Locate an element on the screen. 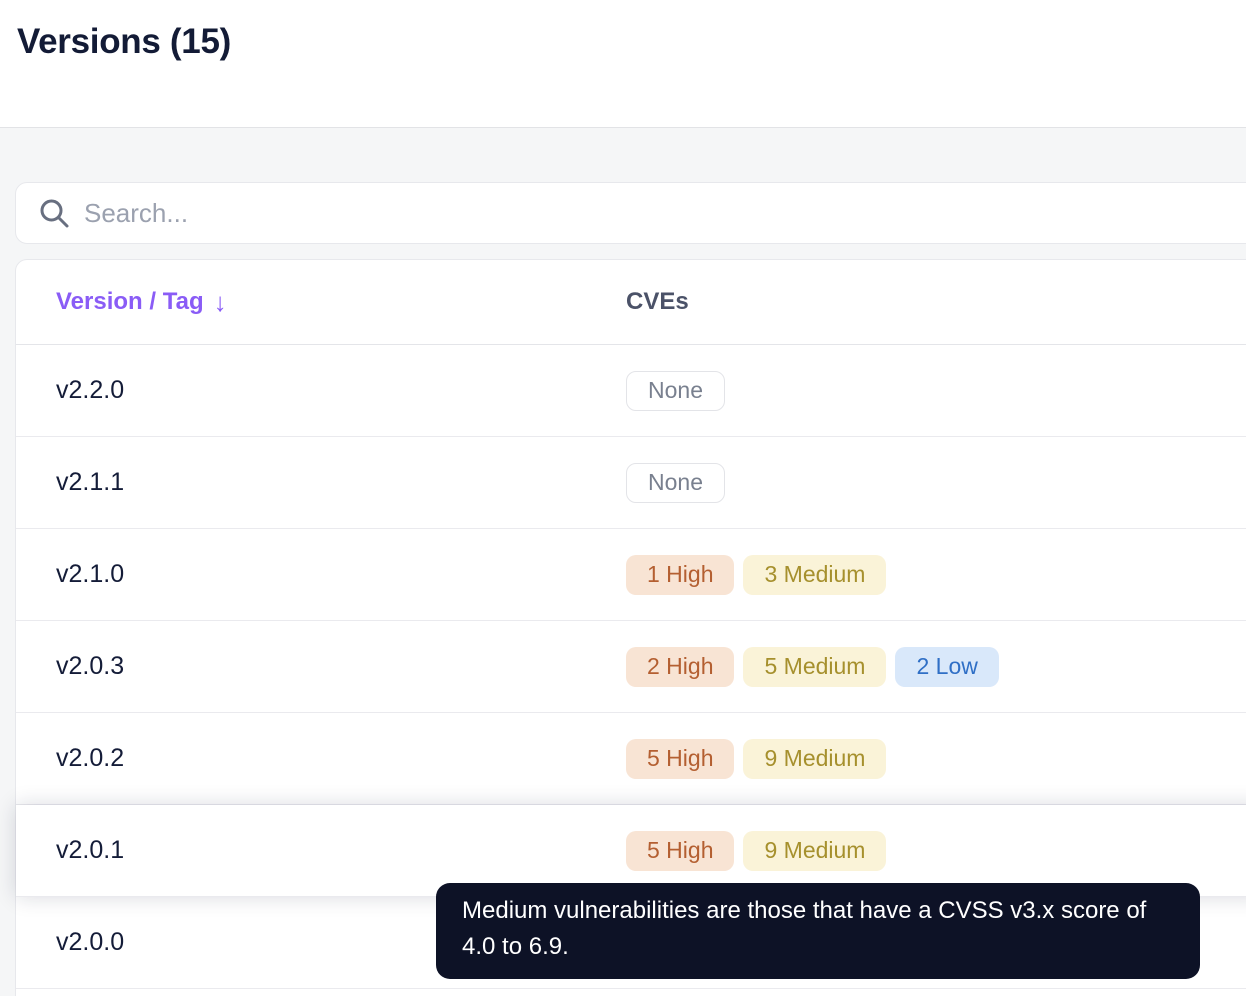 This screenshot has height=996, width=1246. table-row: v2.0.3 2 High 5 Medium 2 Low is located at coordinates (631, 667).